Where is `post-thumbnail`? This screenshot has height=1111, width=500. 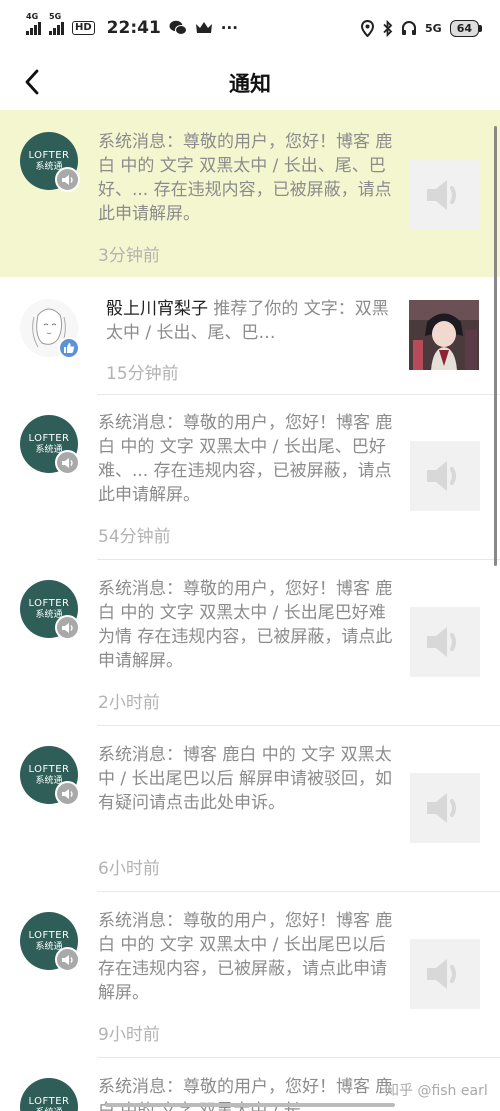
post-thumbnail is located at coordinates (444, 335).